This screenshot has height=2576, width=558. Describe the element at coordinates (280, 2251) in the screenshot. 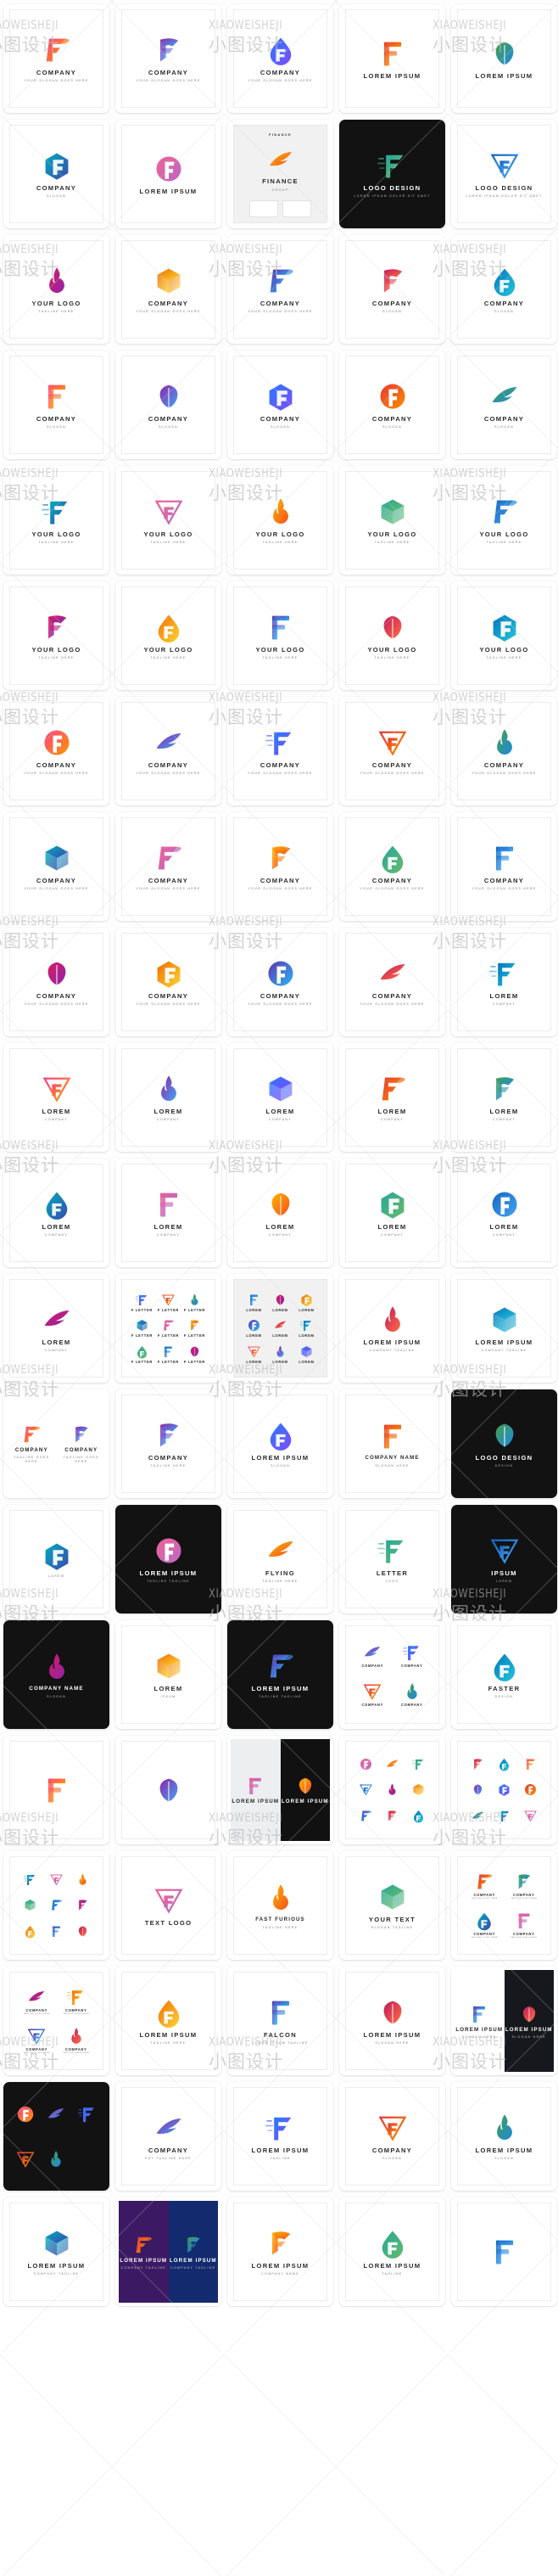

I see `logo-card-lorem-ipsum-orange-bird: LOREM IPSUM COMPANY NAME` at that location.